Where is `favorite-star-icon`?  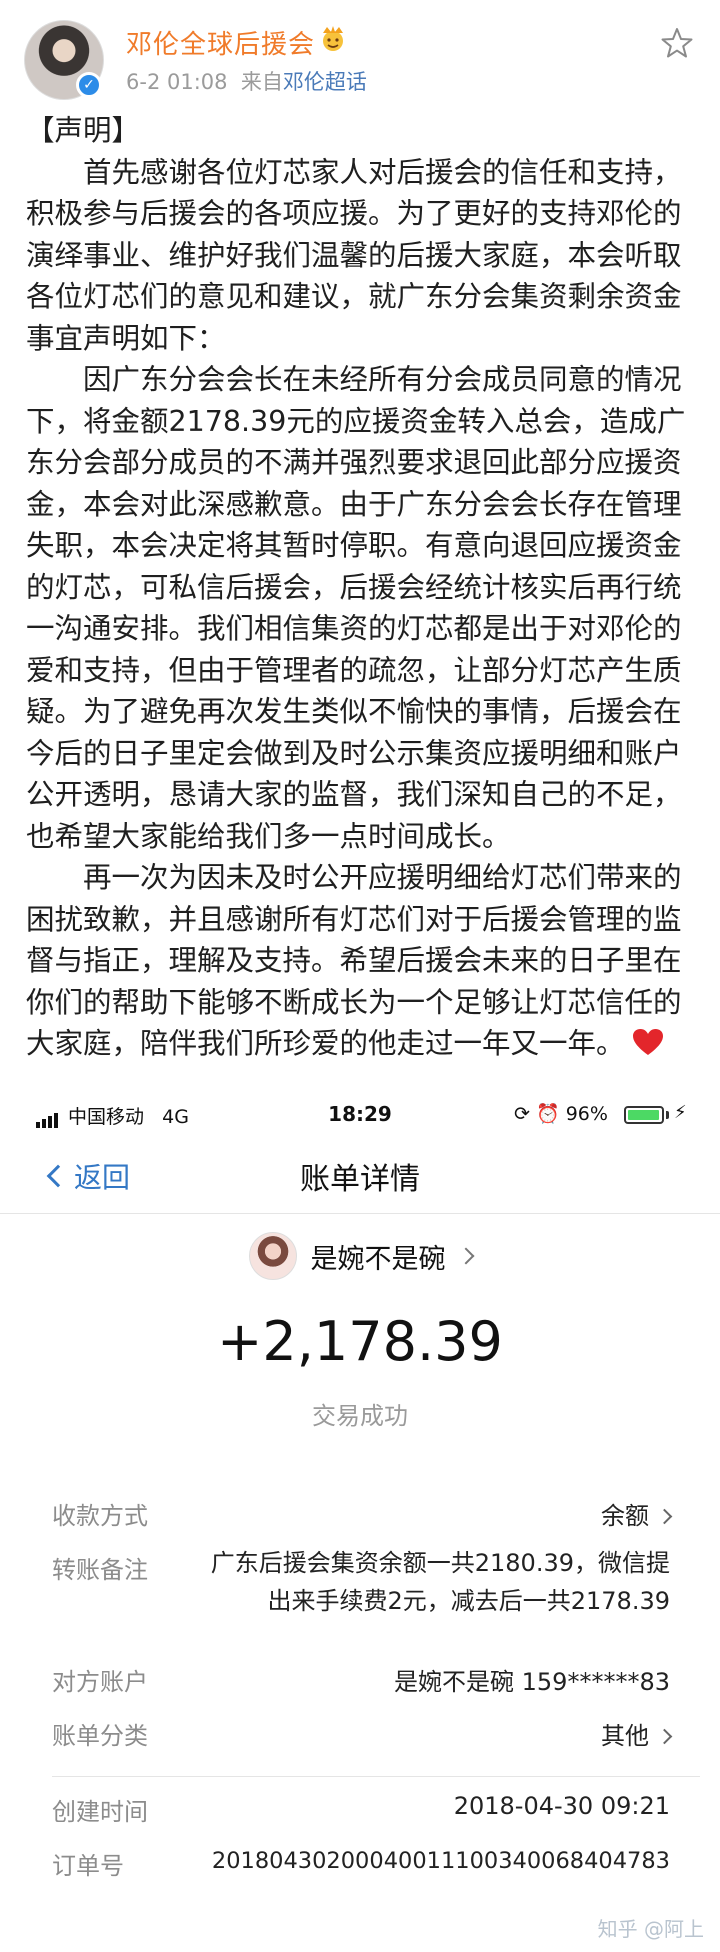
favorite-star-icon is located at coordinates (677, 43).